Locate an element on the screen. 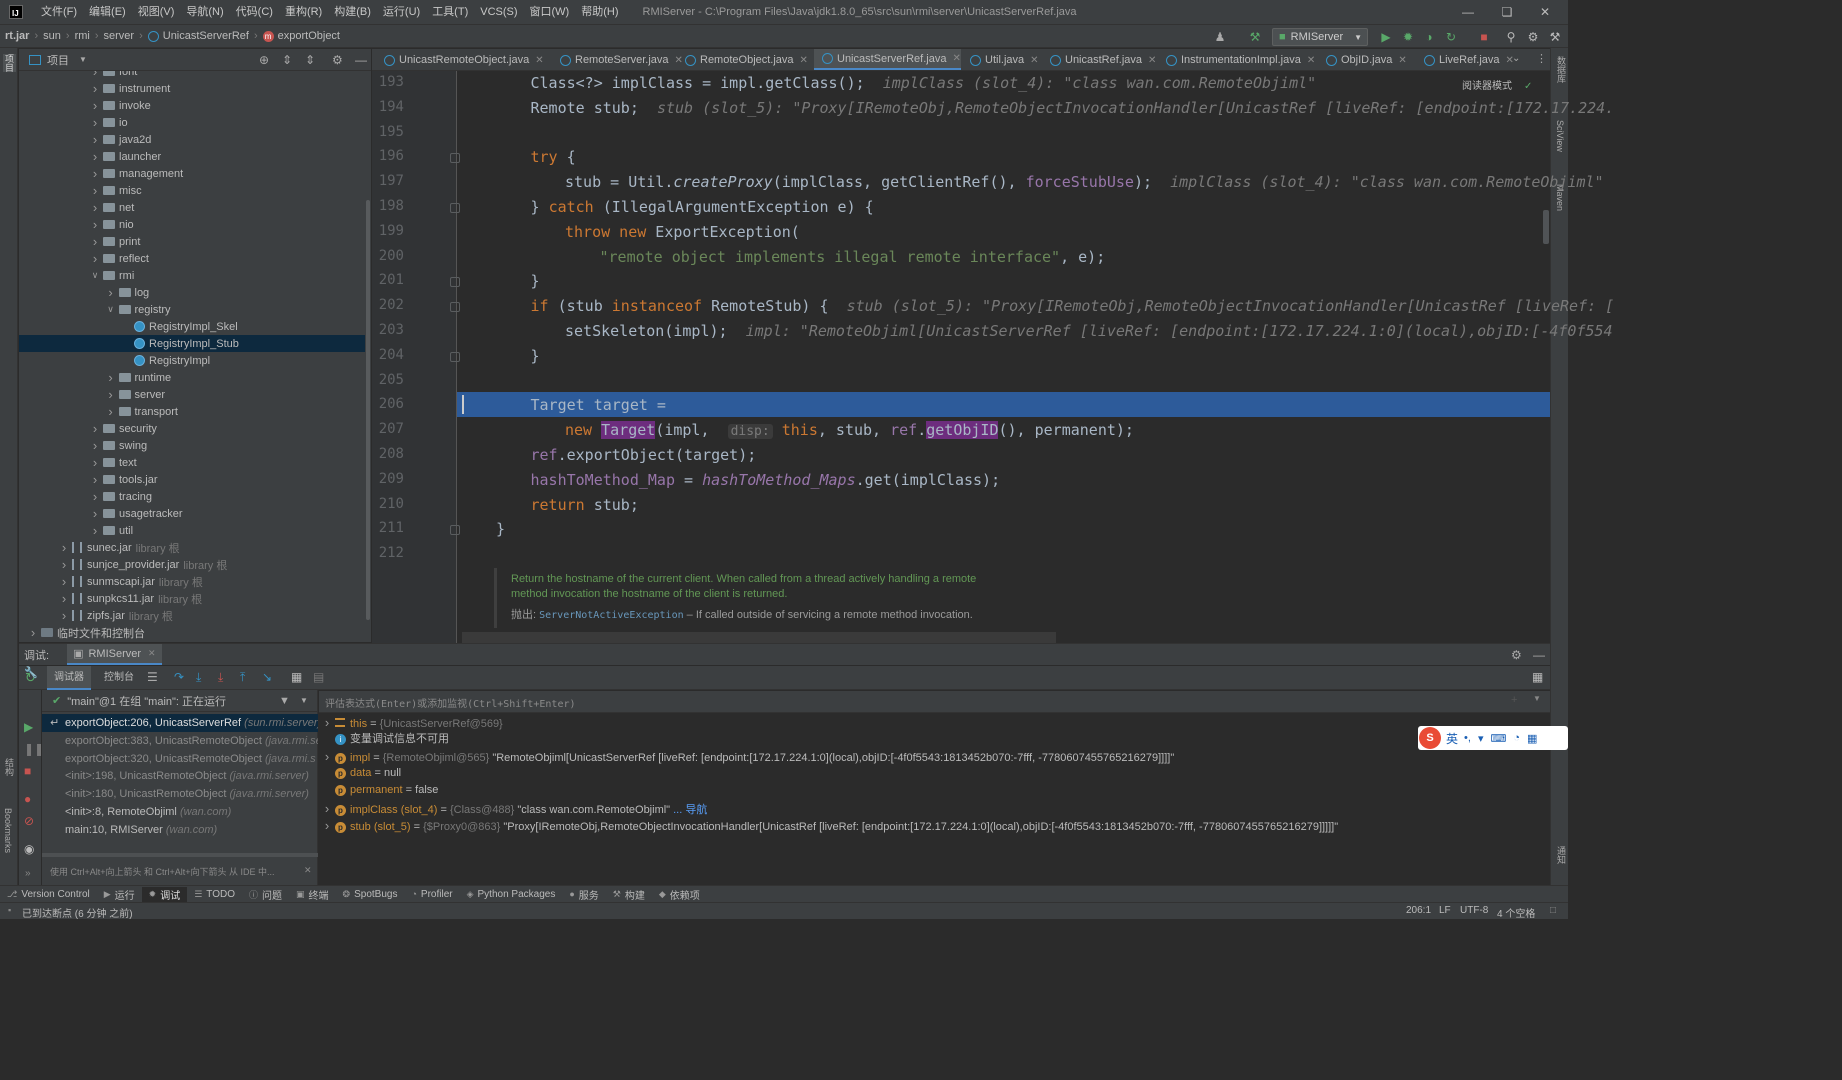 Image resolution: width=1842 pixels, height=1080 pixels. update-icon: ⚒ is located at coordinates (1555, 37).